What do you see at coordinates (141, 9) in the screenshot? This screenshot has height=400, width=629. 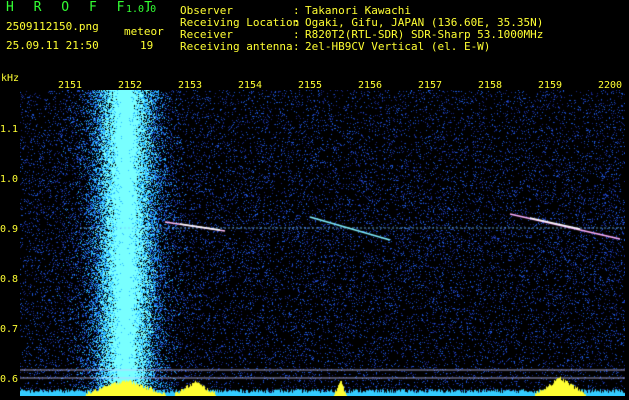 I see `app-version: 1.0.0` at bounding box center [141, 9].